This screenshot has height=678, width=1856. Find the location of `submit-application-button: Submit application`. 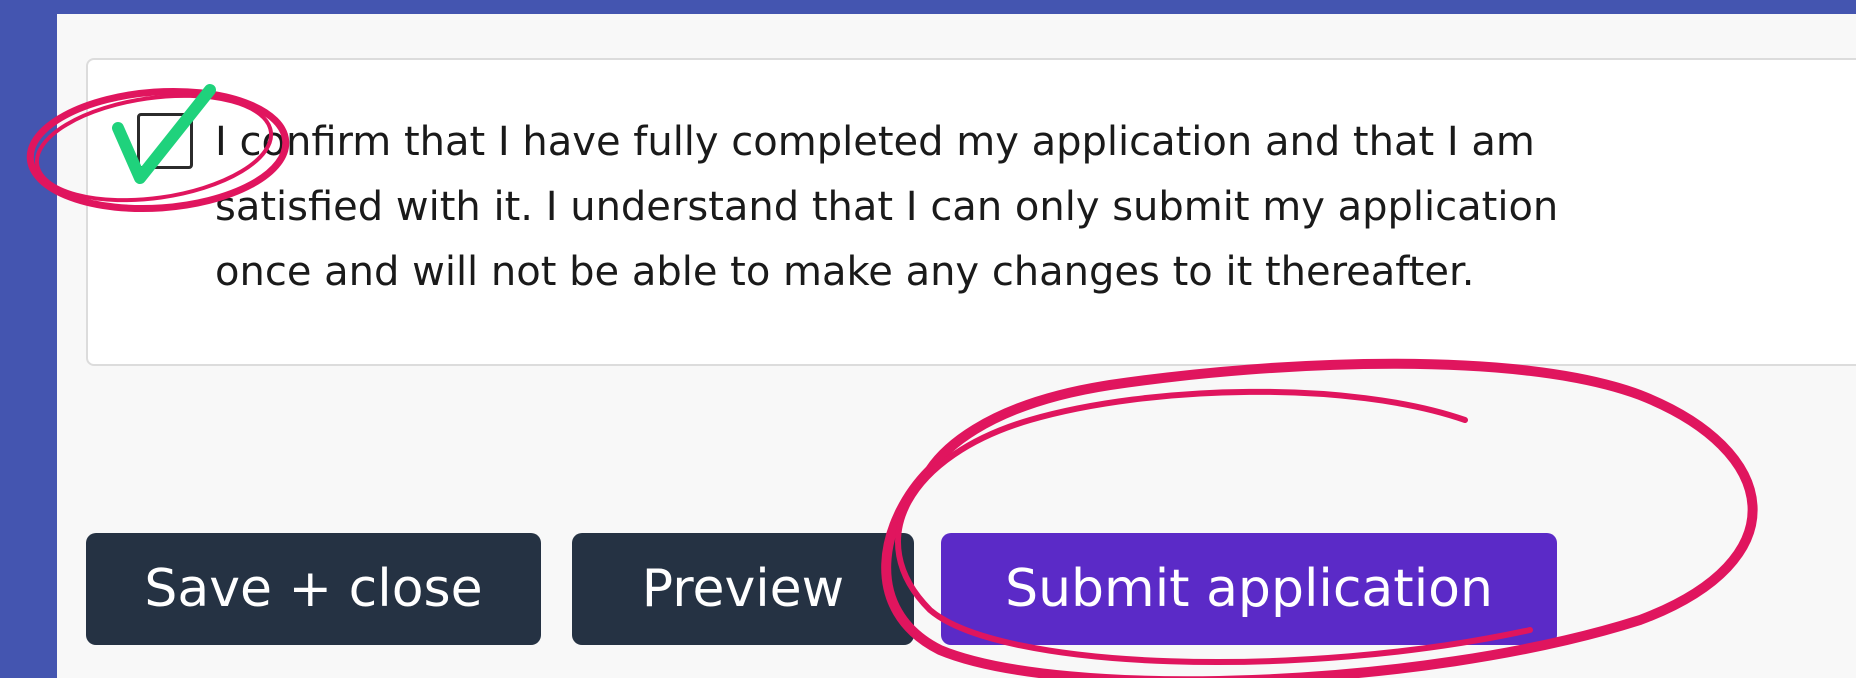

submit-application-button: Submit application is located at coordinates (1249, 589).